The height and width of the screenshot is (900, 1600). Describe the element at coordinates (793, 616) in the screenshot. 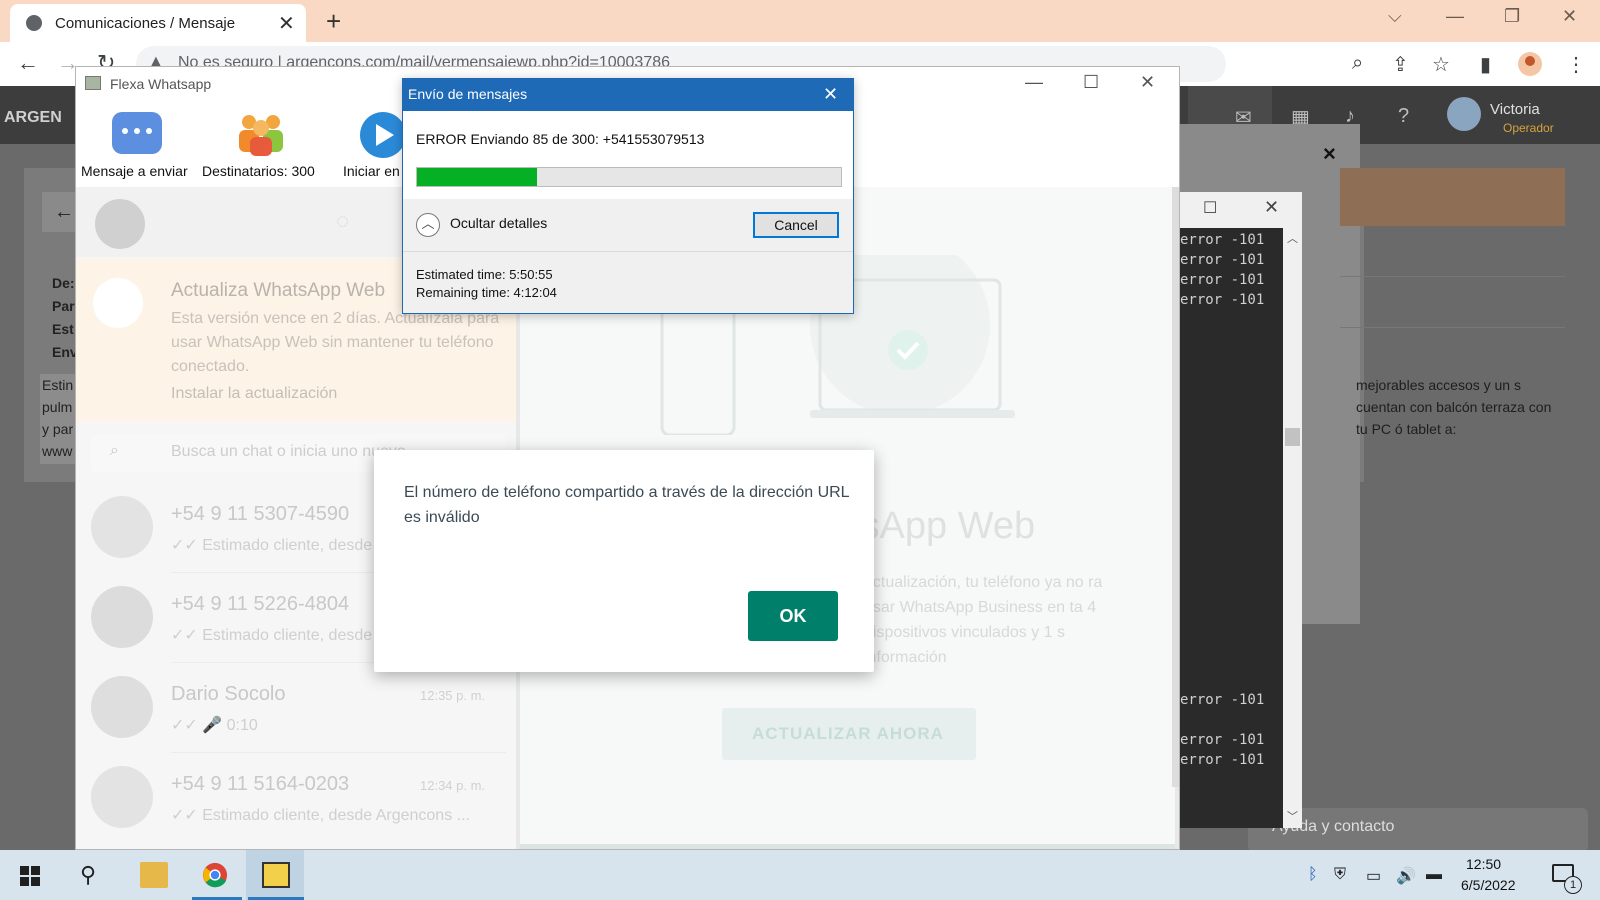

I see `ok-button: OK` at that location.